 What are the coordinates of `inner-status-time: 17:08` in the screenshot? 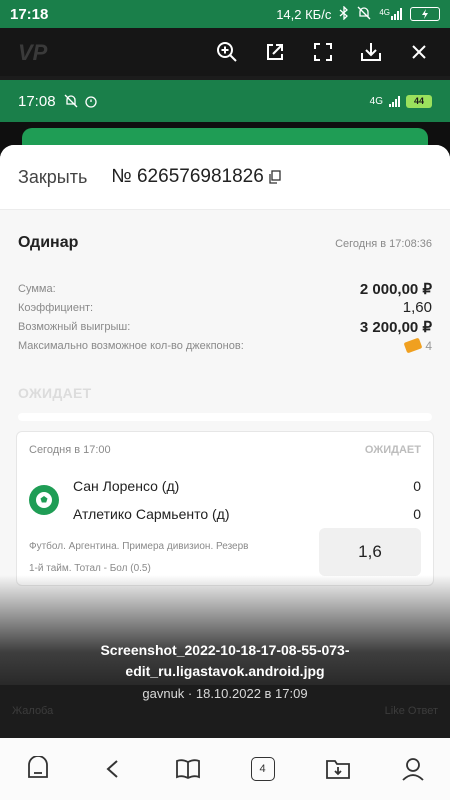 It's located at (37, 101).